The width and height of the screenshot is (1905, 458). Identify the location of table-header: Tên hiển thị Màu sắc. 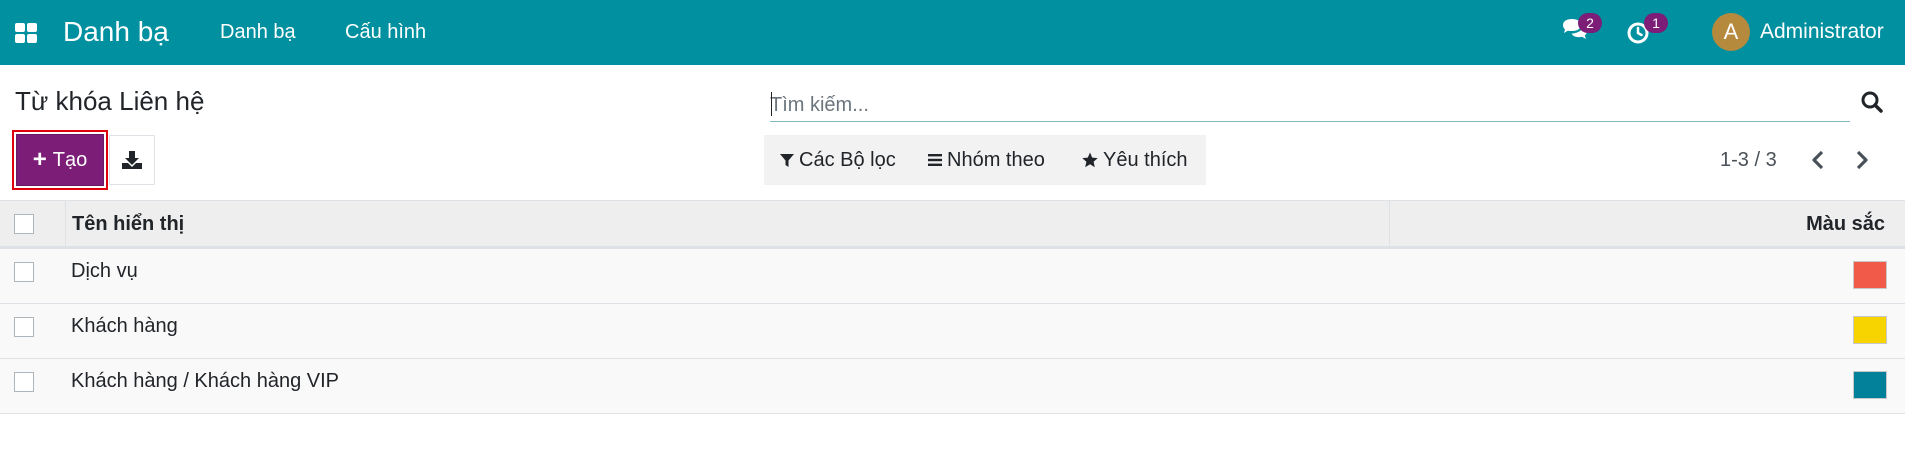
(952, 224).